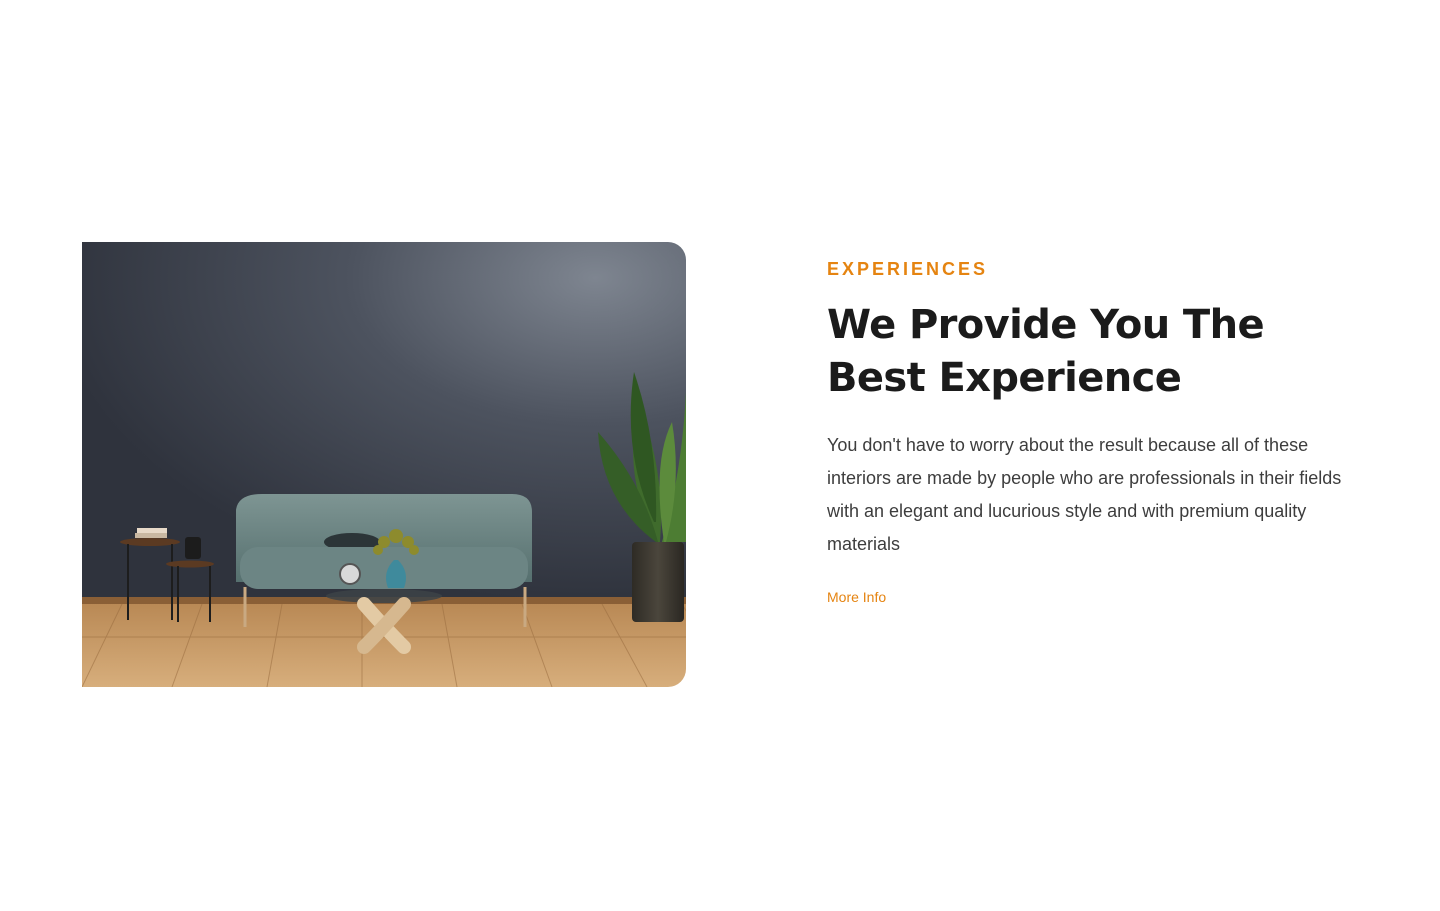 Image resolution: width=1440 pixels, height=911 pixels. I want to click on headline-line-2: Best Experience, so click(1004, 378).